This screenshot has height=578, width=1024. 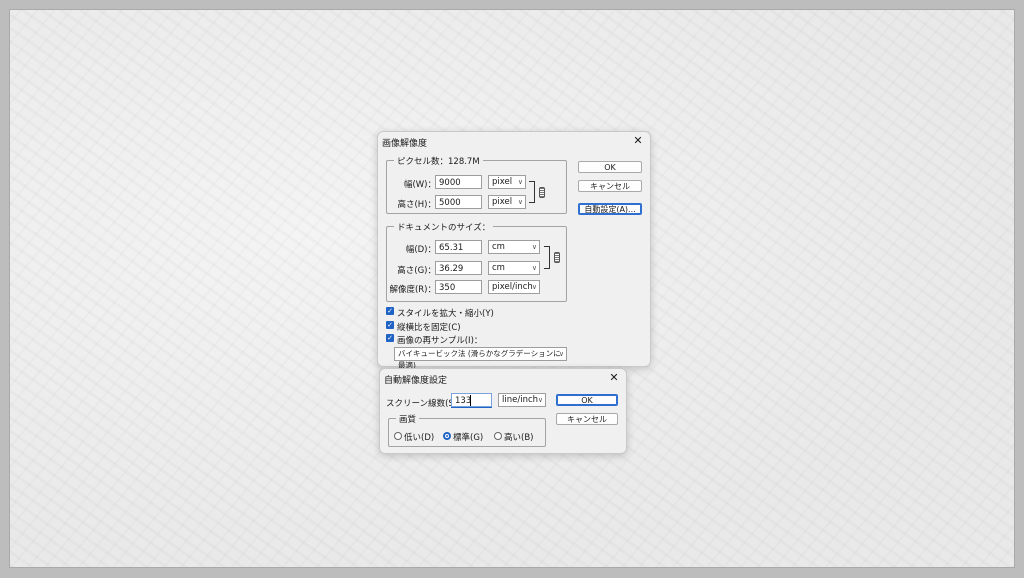 I want to click on screen-unit-select: line/inch ∨, so click(x=522, y=400).